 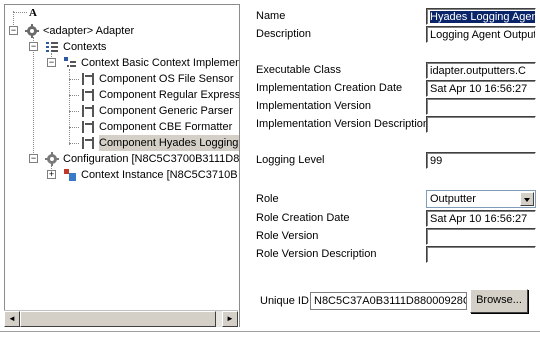 What do you see at coordinates (481, 124) in the screenshot?
I see `impl-version-desc-field` at bounding box center [481, 124].